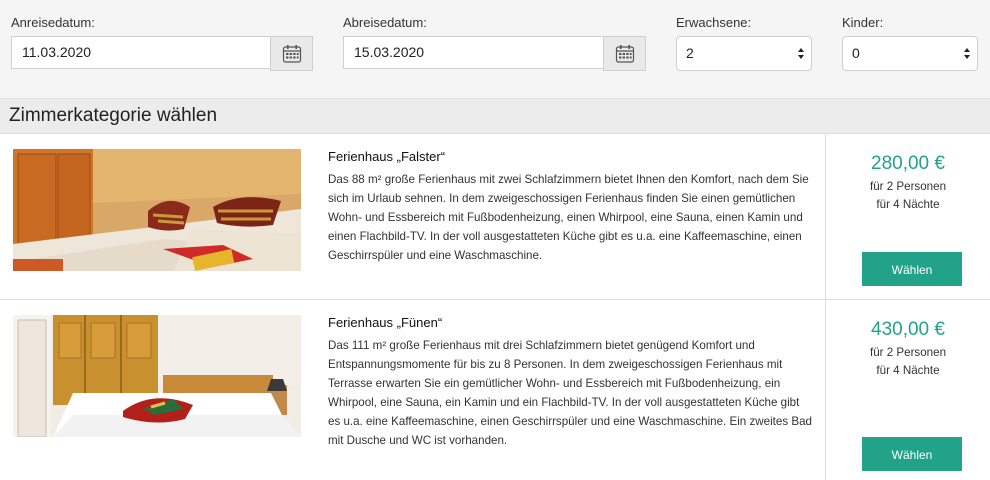 Image resolution: width=990 pixels, height=480 pixels. What do you see at coordinates (141, 52) in the screenshot?
I see `arrival-date-input: 11.03.2020` at bounding box center [141, 52].